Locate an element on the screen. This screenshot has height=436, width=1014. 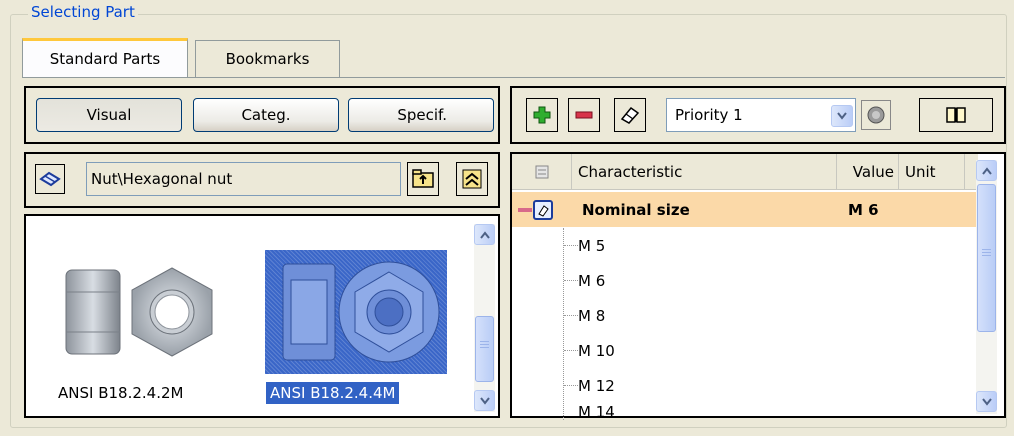
tab-bookmarks: Bookmarks is located at coordinates (267, 58).